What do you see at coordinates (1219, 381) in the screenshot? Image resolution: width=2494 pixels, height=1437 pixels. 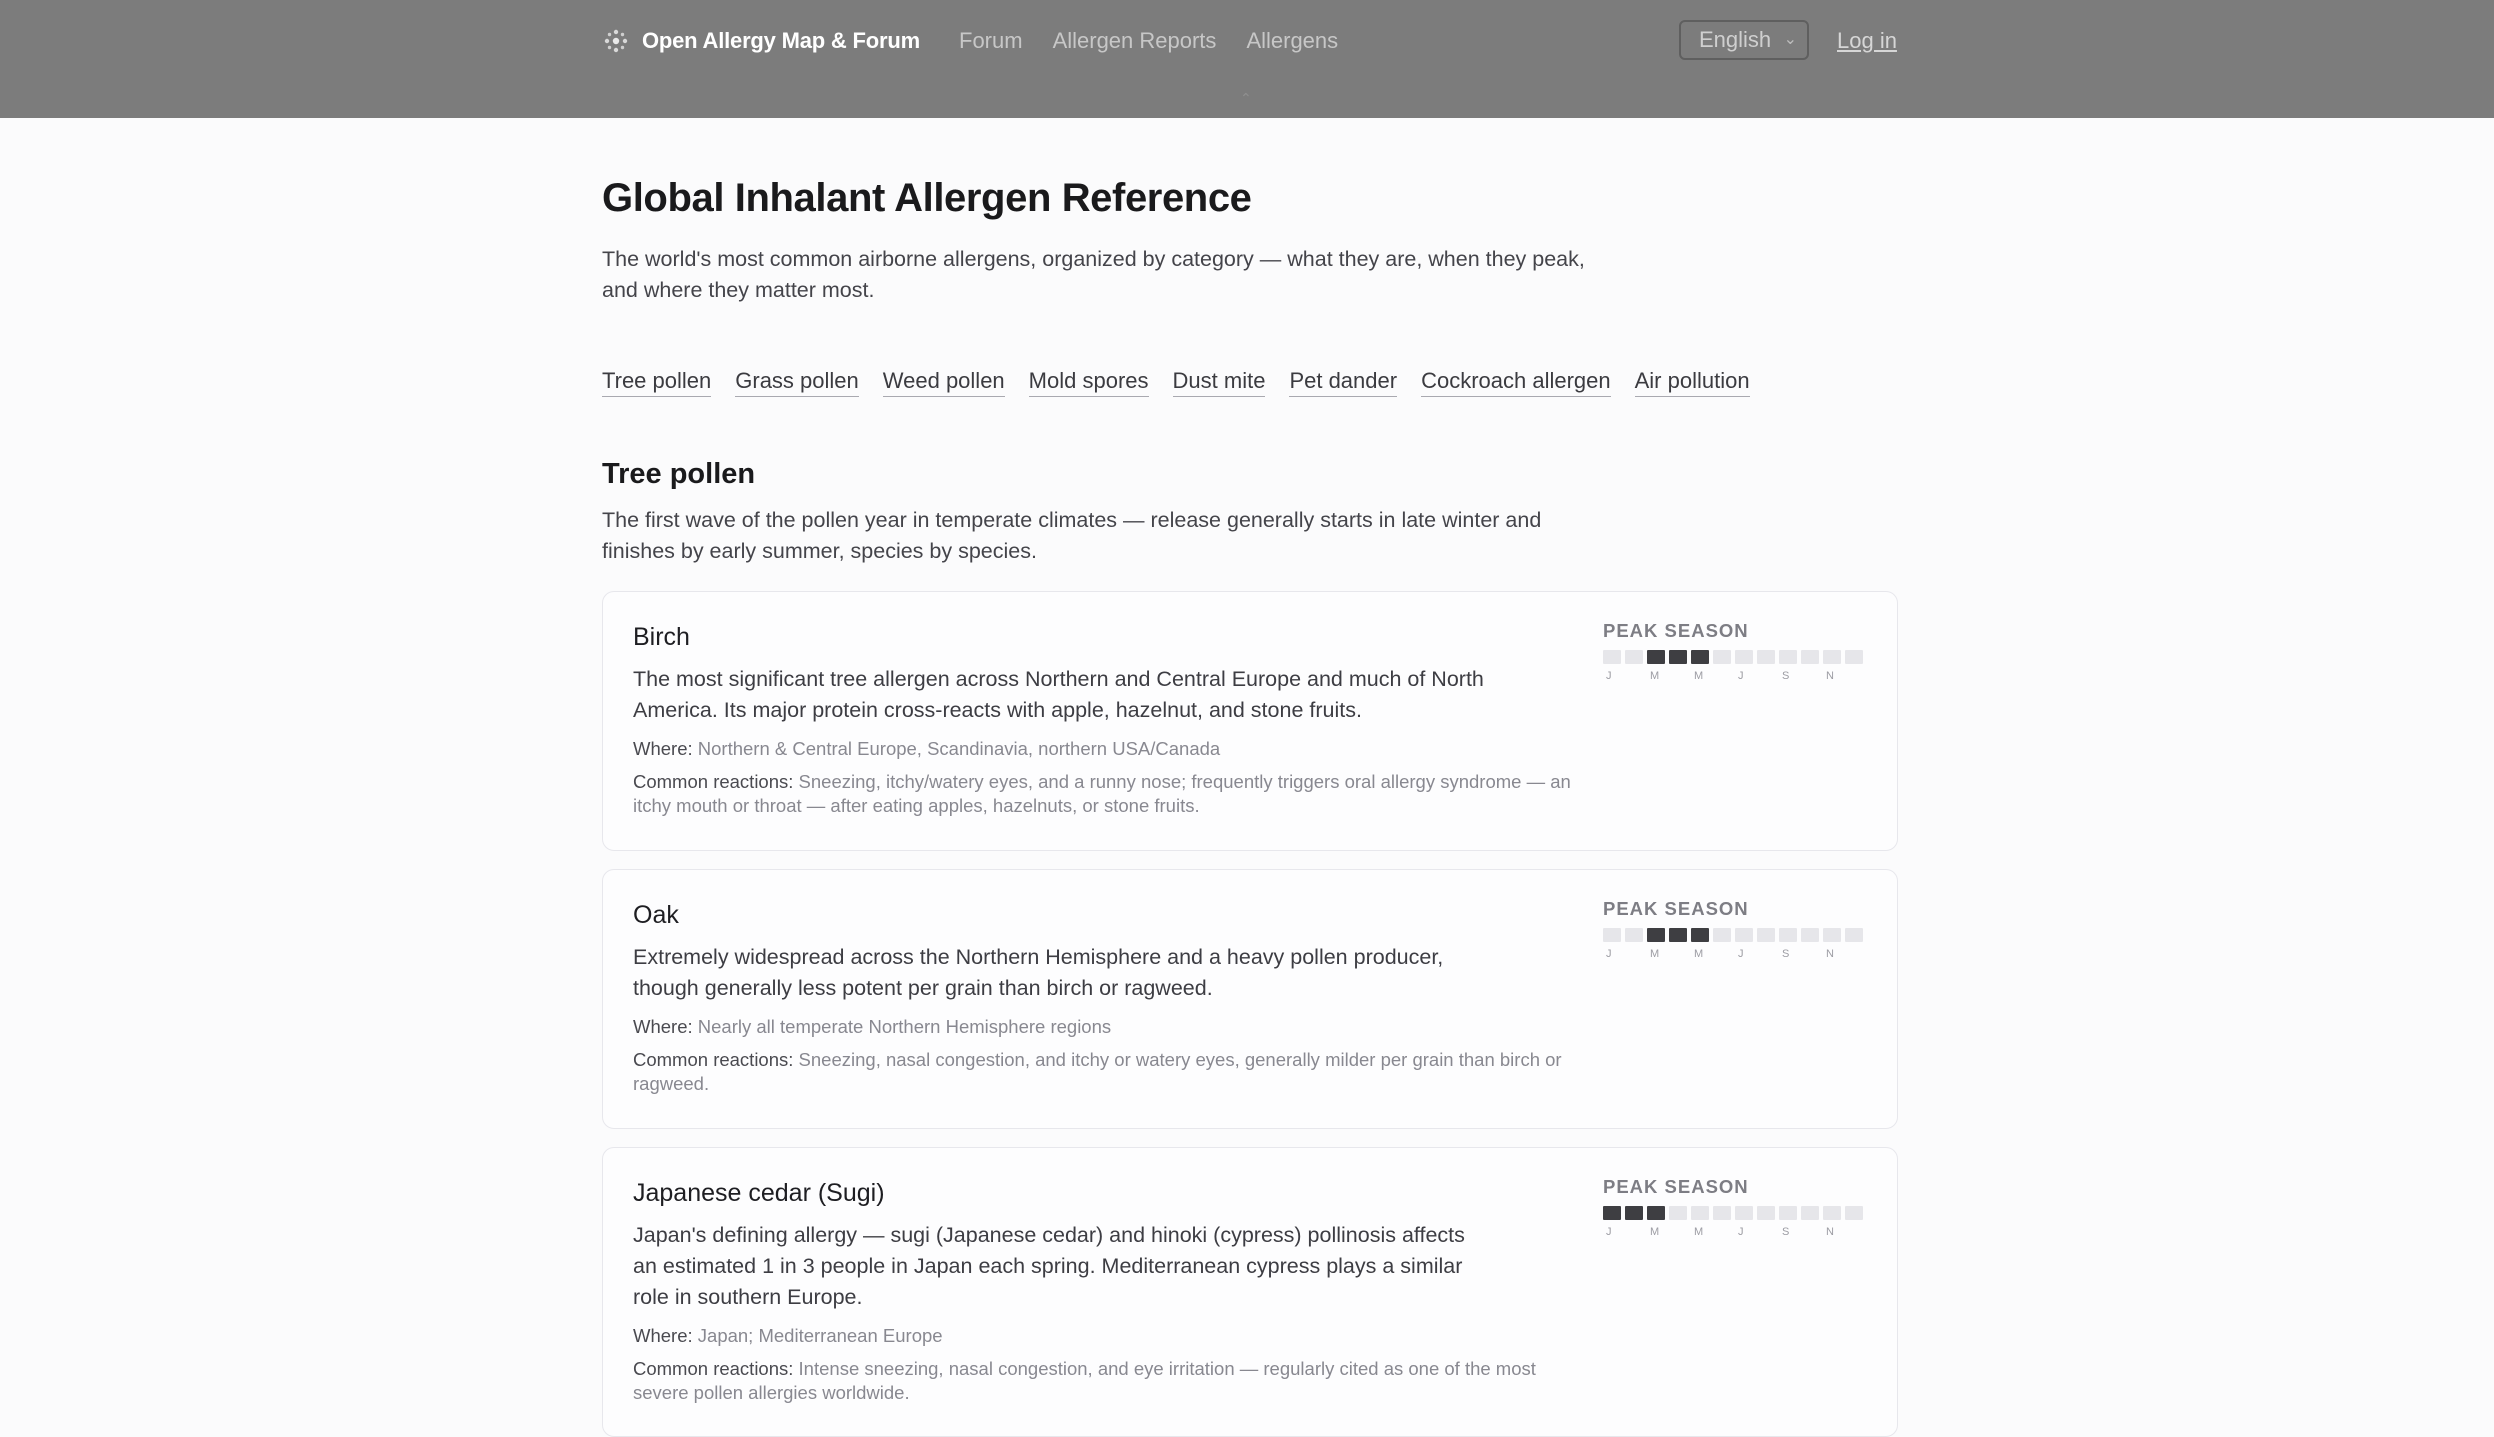 I see `category-link-dust-mite: Dust mite` at bounding box center [1219, 381].